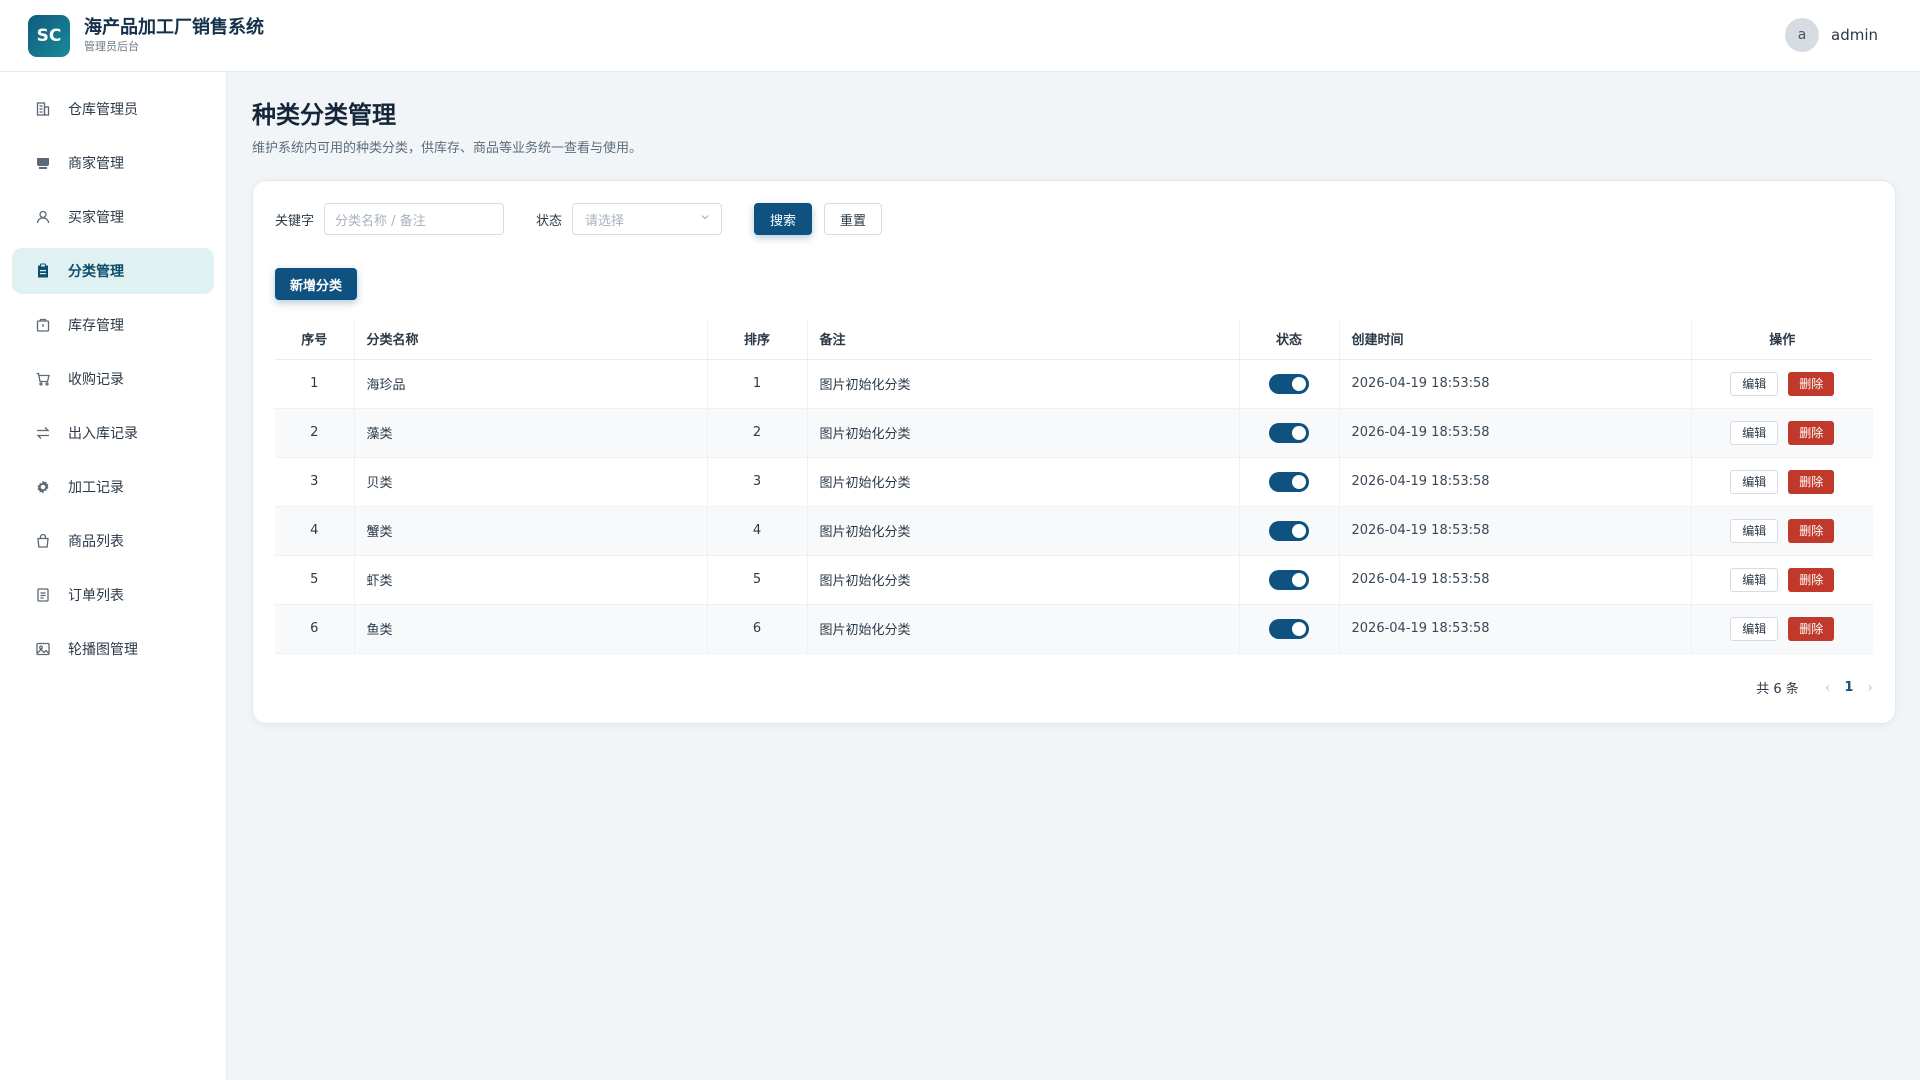  Describe the element at coordinates (605, 221) in the screenshot. I see `status-placeholder: 请选择` at that location.